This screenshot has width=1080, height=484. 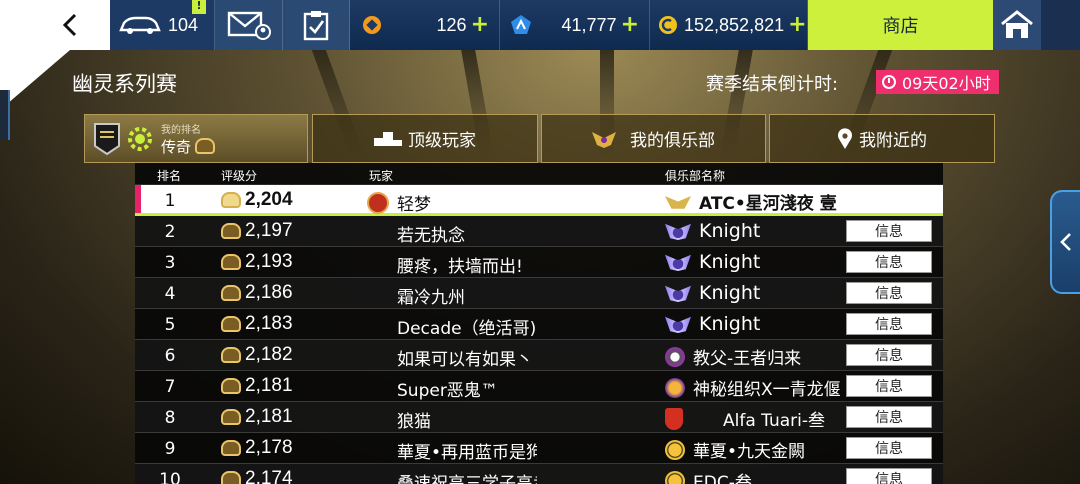 I want to click on club-cell: ATC•星河淺夜 壹, so click(x=752, y=201).